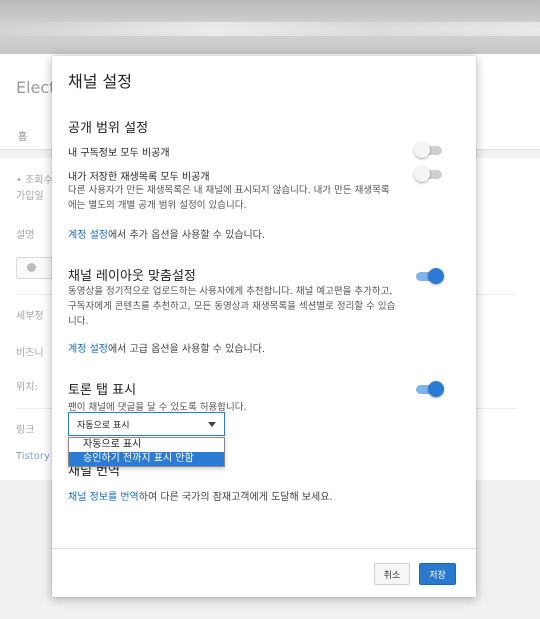 This screenshot has width=540, height=619. I want to click on discussion-tab-toggle, so click(429, 389).